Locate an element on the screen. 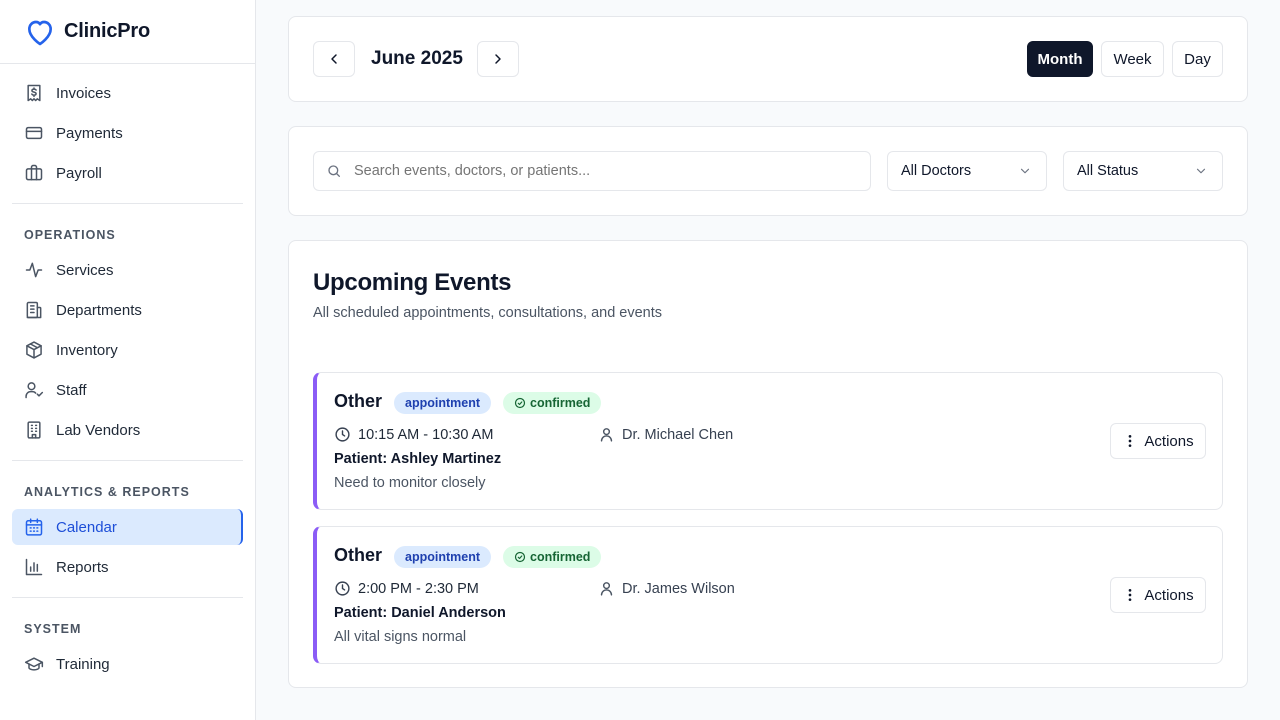  doctor-filter-select: All Doctors is located at coordinates (967, 171).